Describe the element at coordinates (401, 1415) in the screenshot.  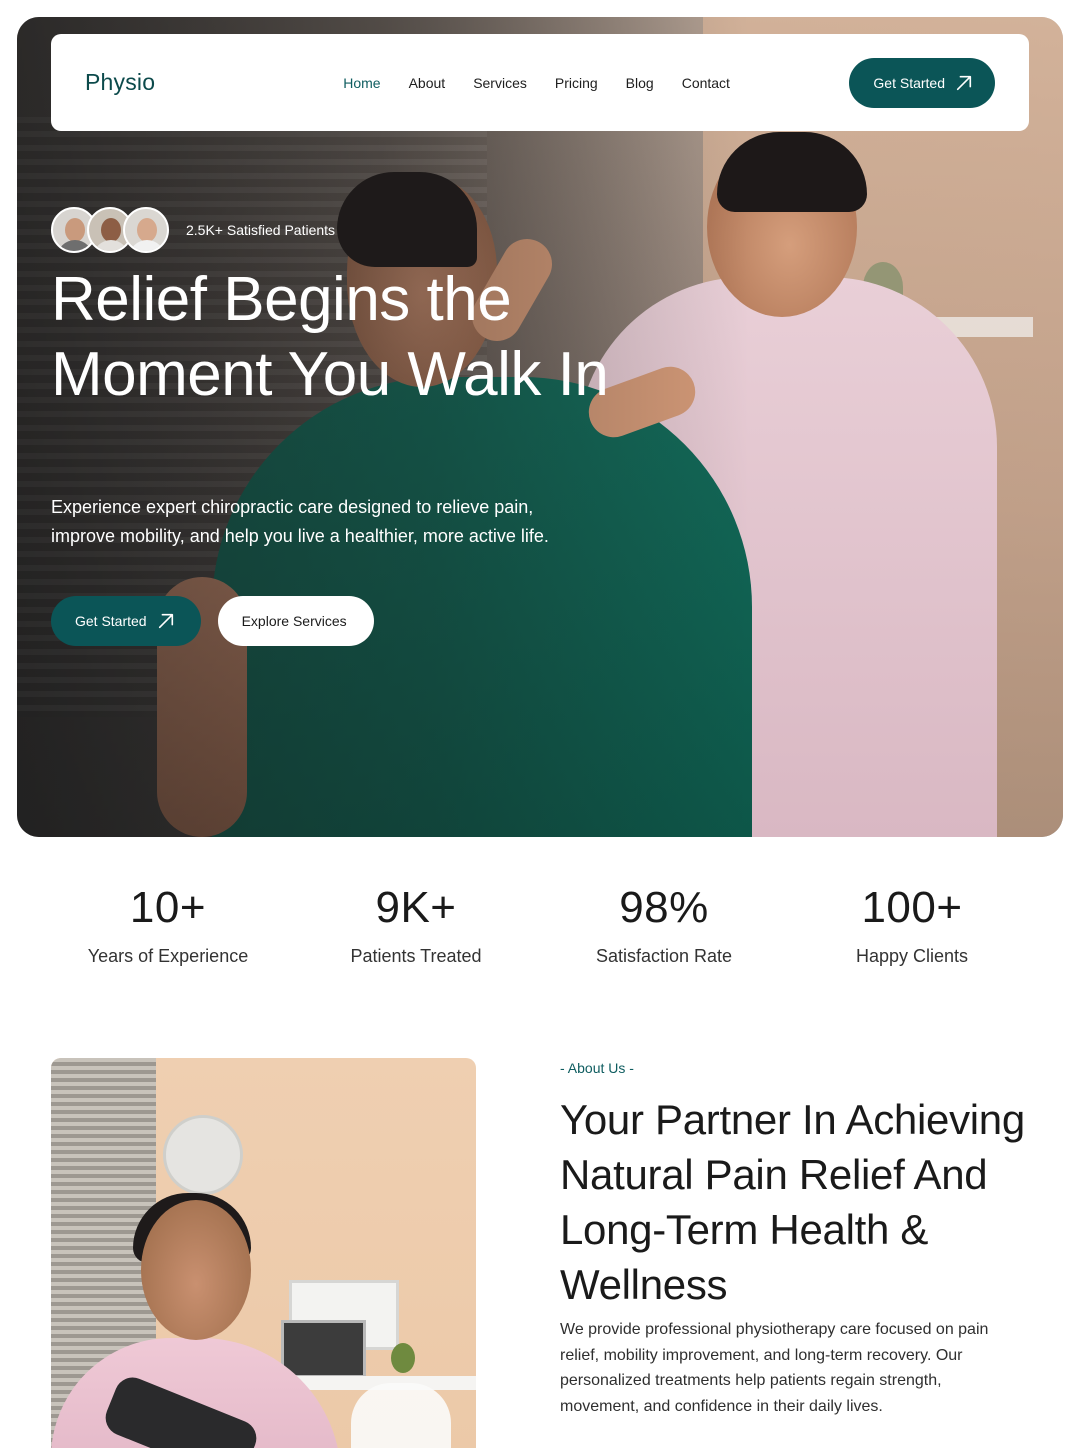
I see `about-image-chair` at that location.